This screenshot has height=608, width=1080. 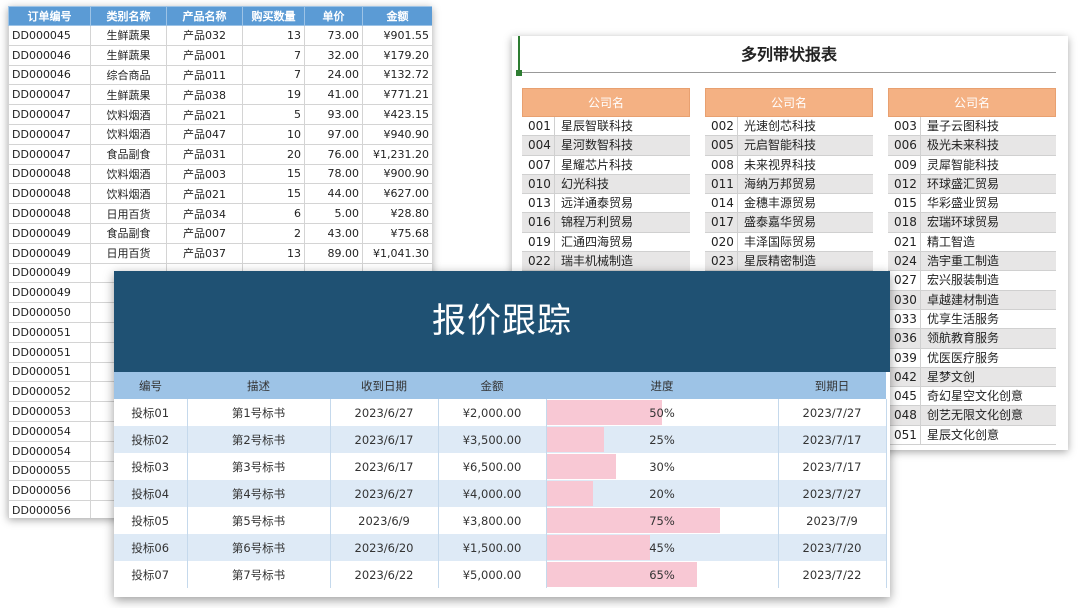 I want to click on order-cell: ¥423.15, so click(x=397, y=114).